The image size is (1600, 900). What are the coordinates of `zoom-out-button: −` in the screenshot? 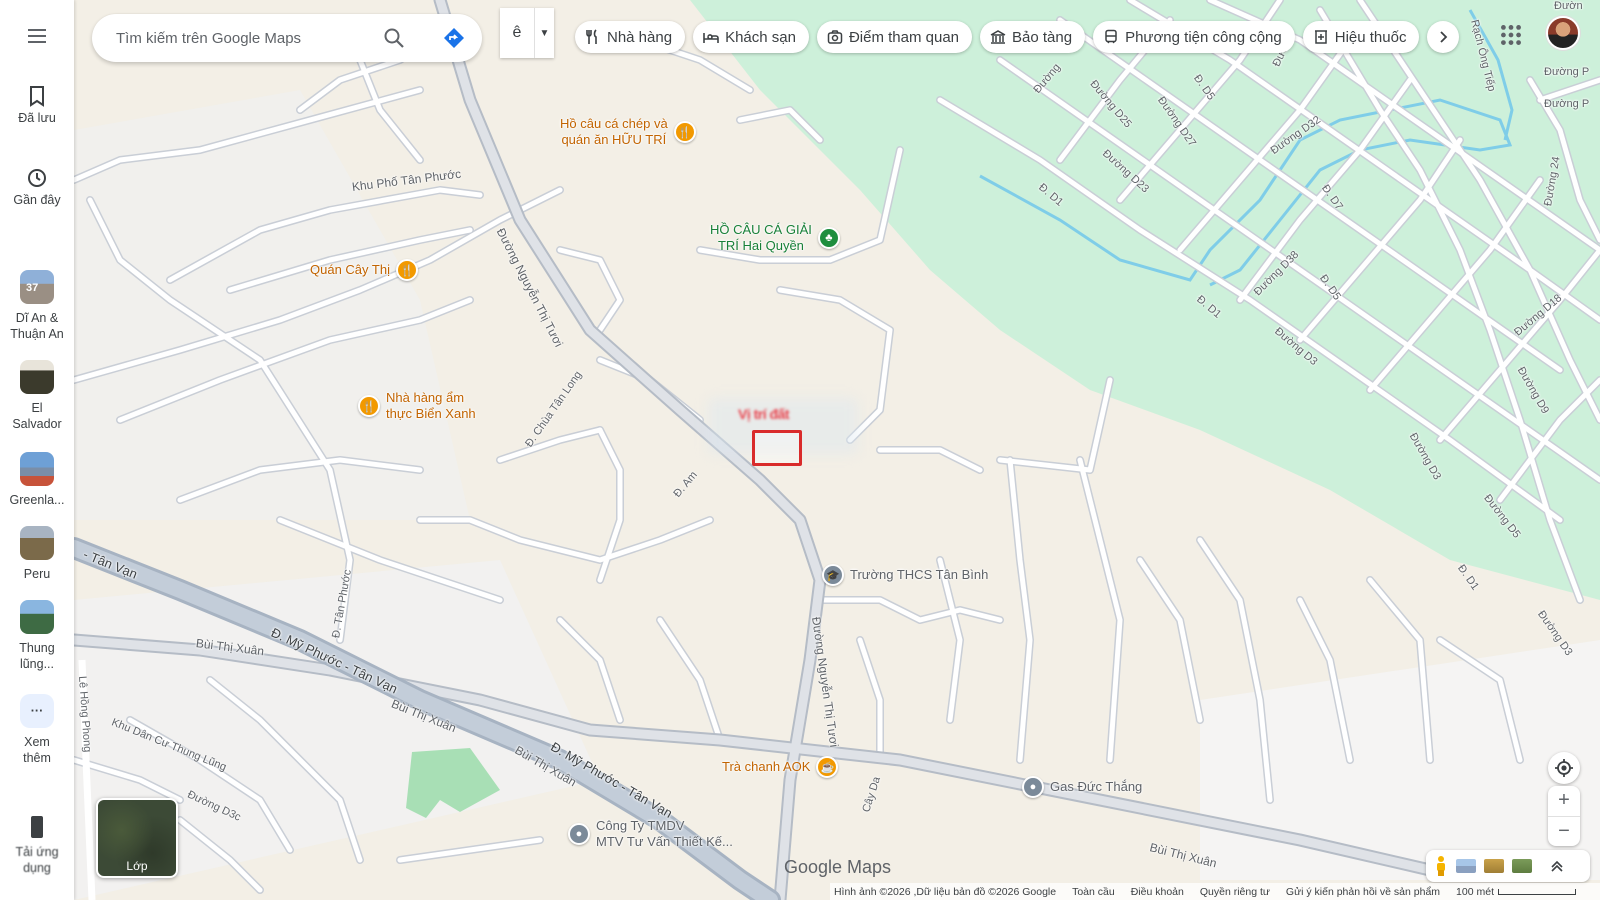 It's located at (1564, 832).